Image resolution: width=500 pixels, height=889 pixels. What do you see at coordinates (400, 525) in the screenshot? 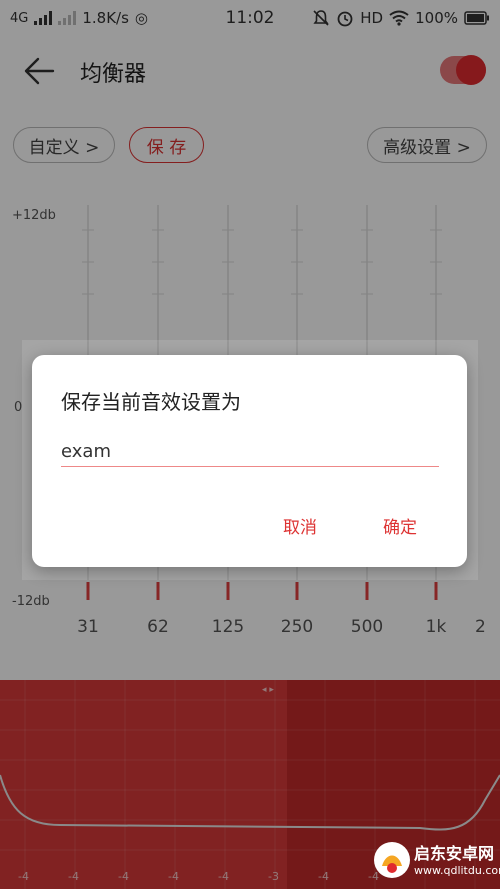
I see `confirm-button: 确定` at bounding box center [400, 525].